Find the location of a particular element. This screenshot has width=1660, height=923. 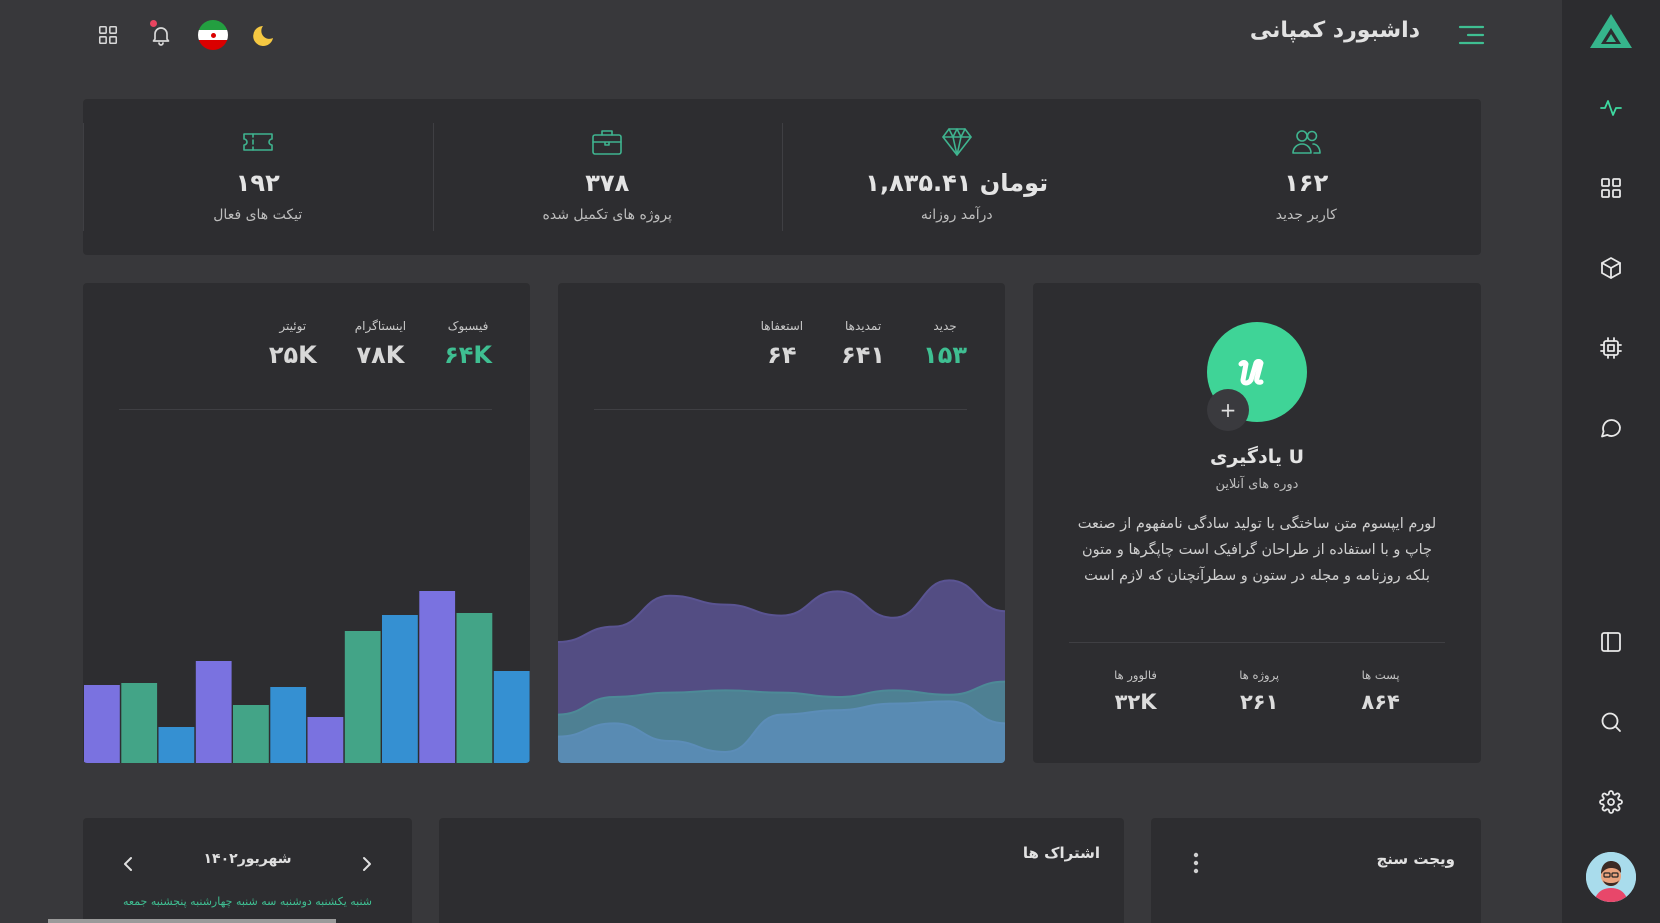

profile-stat-projects: پروژه ها ۲۶۱ is located at coordinates (1259, 691).